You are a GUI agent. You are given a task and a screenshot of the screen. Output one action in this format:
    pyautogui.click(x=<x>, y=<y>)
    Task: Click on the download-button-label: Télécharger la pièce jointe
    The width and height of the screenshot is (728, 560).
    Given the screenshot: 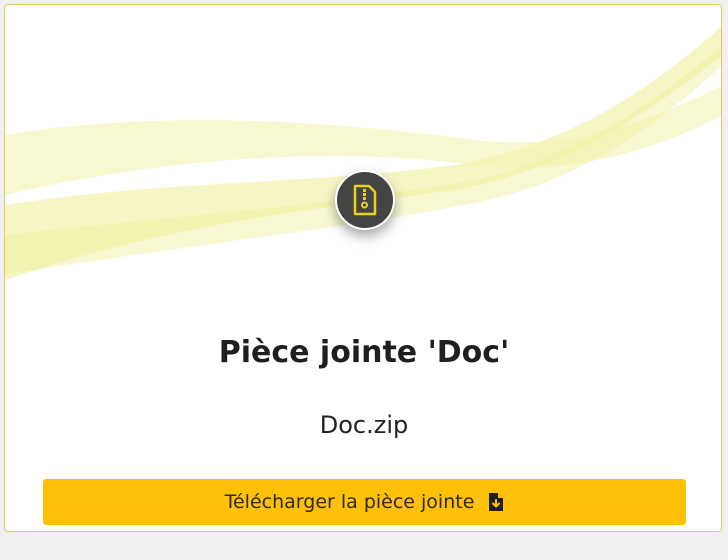 What is the action you would take?
    pyautogui.click(x=349, y=502)
    